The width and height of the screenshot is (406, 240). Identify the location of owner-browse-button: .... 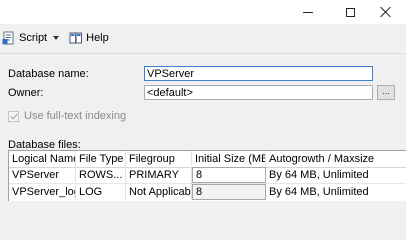
(386, 92).